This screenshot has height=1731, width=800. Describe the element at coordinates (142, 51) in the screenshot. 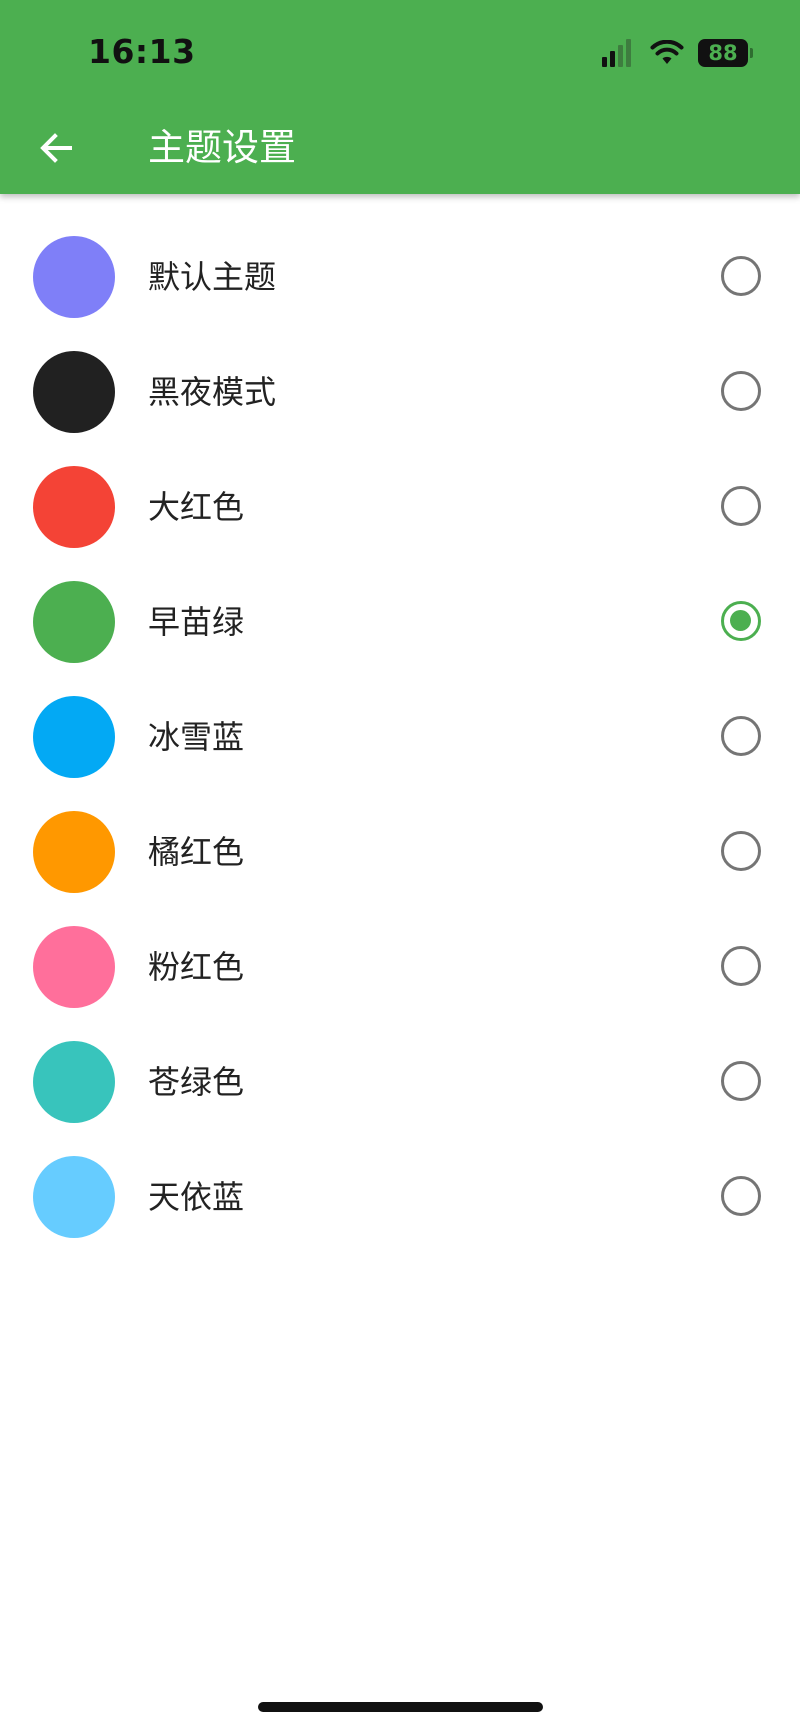

I see `status-time: 16:13` at that location.